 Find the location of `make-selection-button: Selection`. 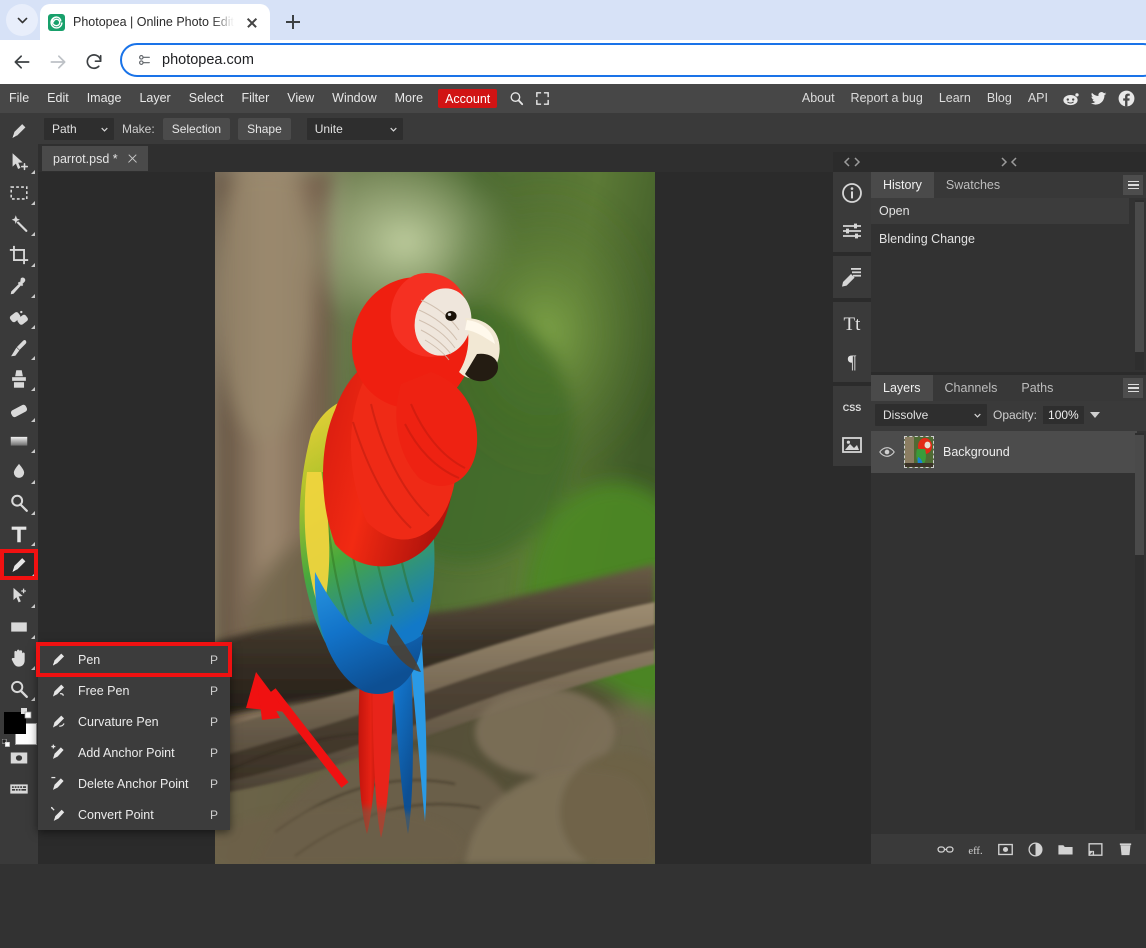

make-selection-button: Selection is located at coordinates (196, 128).